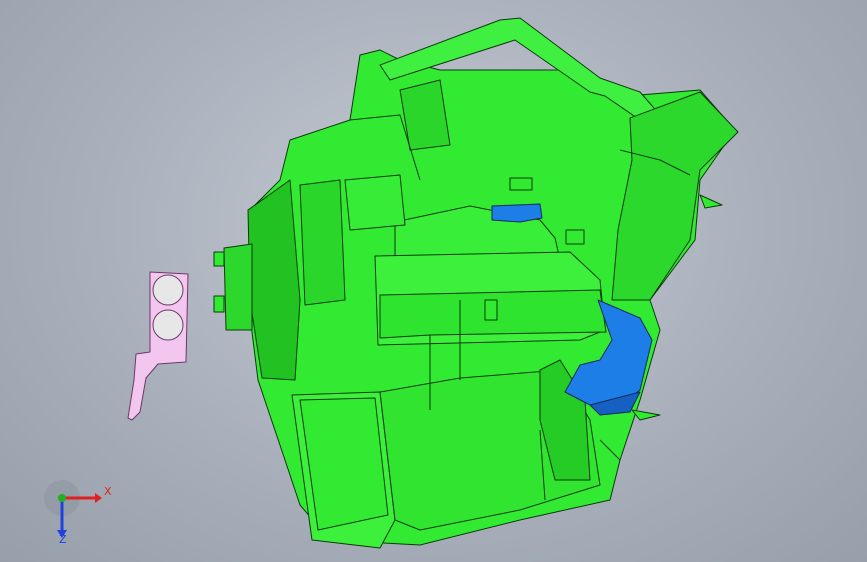 The image size is (867, 562). Describe the element at coordinates (158, 346) in the screenshot. I see `mounting-bracket-part` at that location.